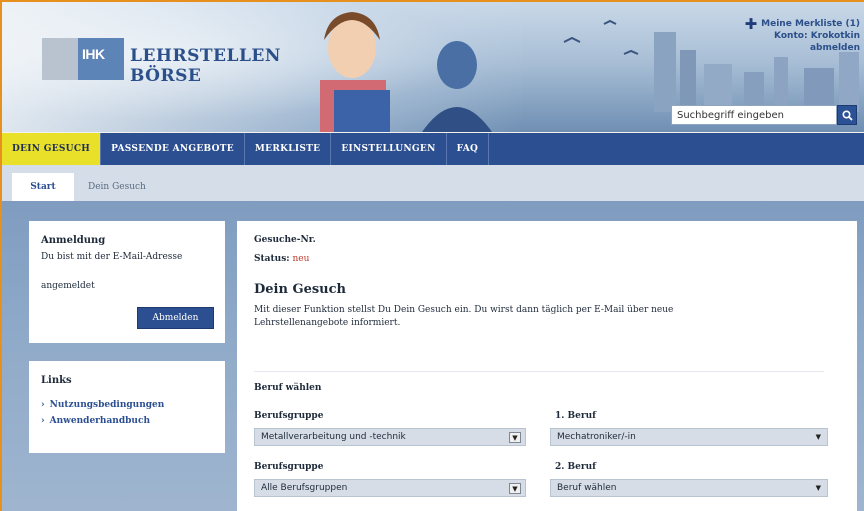 This screenshot has height=511, width=864. Describe the element at coordinates (576, 416) in the screenshot. I see `beruf-1-label: 1. Beruf` at that location.